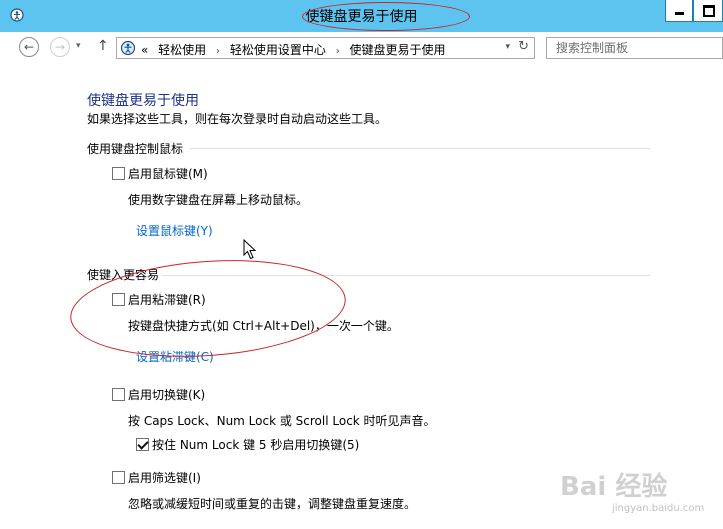  I want to click on title-bar: 使键盘更易于使用, so click(361, 16).